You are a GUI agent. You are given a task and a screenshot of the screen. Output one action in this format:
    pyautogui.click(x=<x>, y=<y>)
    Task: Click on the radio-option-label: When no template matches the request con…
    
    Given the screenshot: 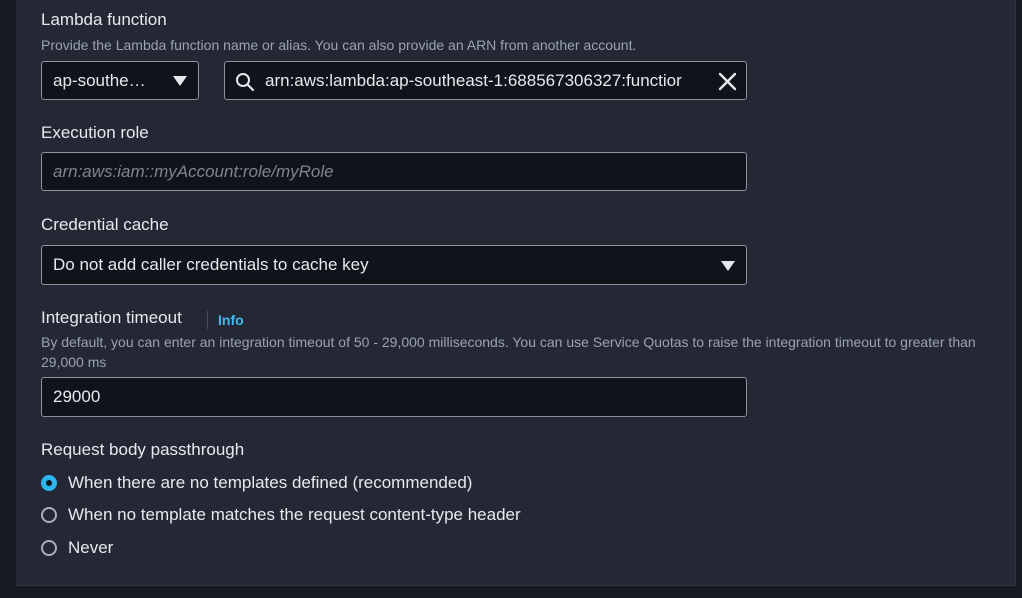 What is the action you would take?
    pyautogui.click(x=294, y=514)
    